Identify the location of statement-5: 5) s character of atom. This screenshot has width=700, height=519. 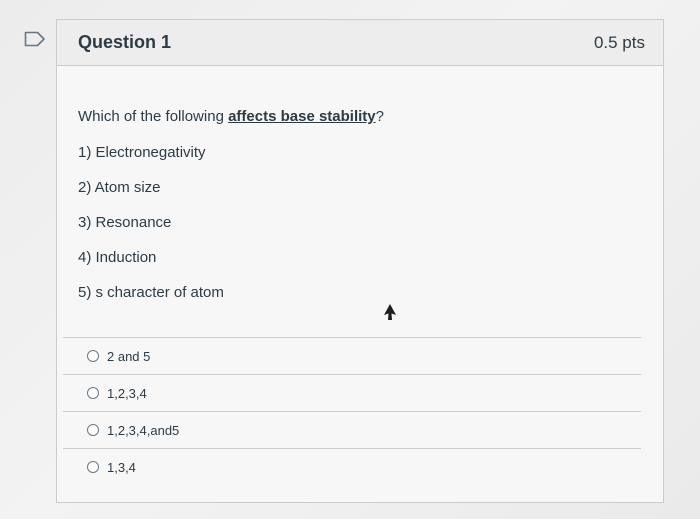
(151, 292).